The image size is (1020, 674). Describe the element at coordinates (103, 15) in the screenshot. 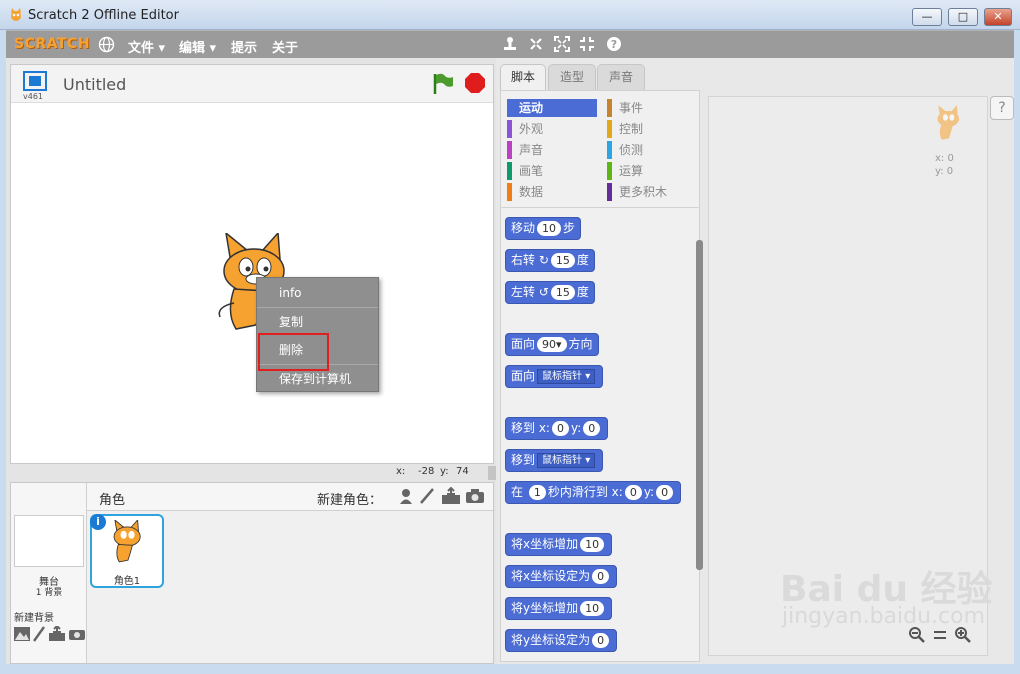

I see `window-title: Scratch 2 Offline Editor` at that location.